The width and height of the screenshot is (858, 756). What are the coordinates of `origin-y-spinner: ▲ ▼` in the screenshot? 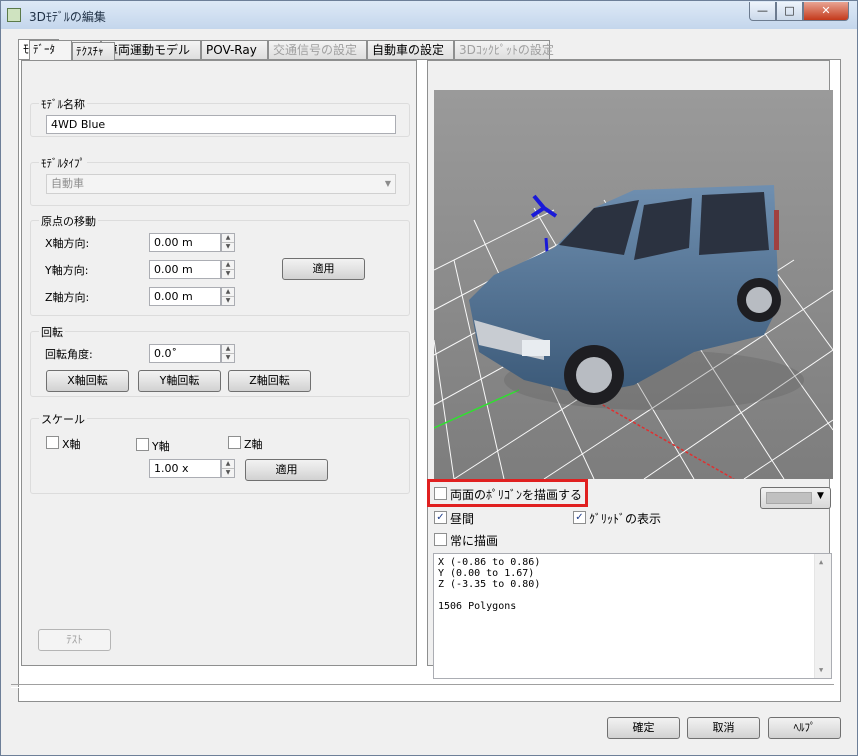 It's located at (228, 269).